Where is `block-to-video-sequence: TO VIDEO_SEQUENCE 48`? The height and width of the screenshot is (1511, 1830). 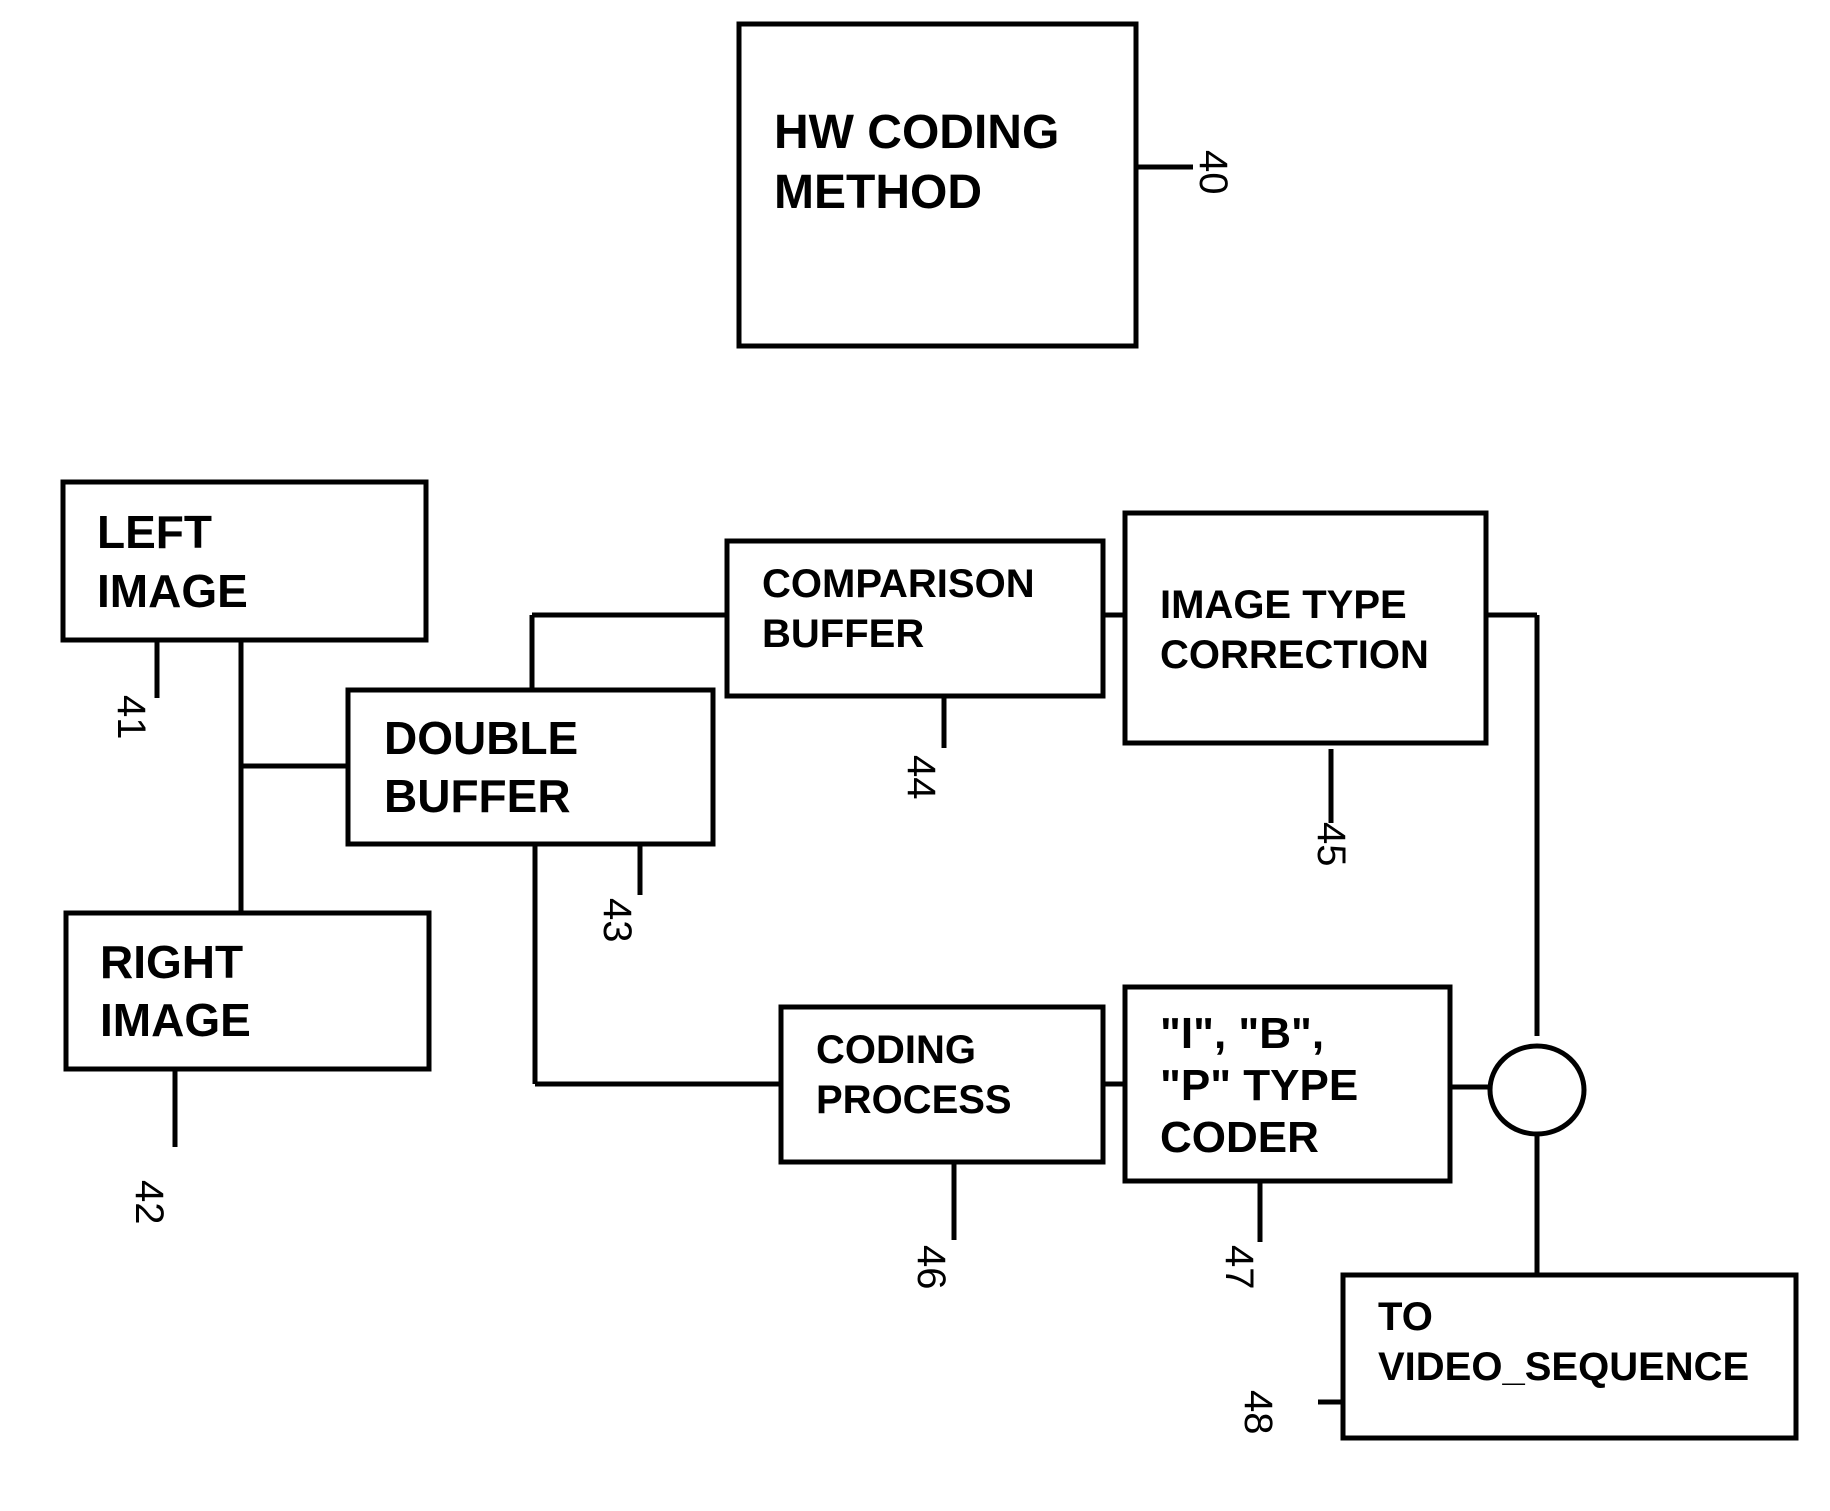 block-to-video-sequence: TO VIDEO_SEQUENCE 48 is located at coordinates (1517, 1356).